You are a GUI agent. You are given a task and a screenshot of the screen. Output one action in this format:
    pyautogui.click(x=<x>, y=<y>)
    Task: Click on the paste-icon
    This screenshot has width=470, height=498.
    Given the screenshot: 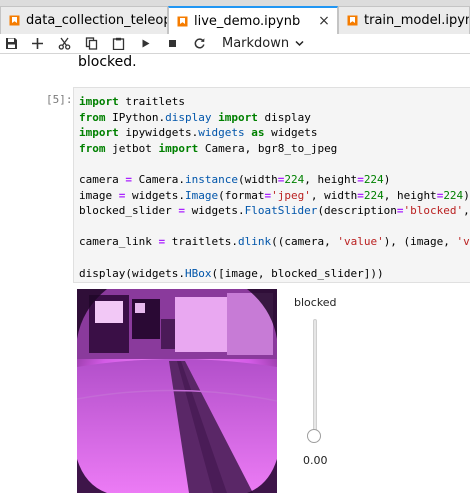 What is the action you would take?
    pyautogui.click(x=118, y=43)
    